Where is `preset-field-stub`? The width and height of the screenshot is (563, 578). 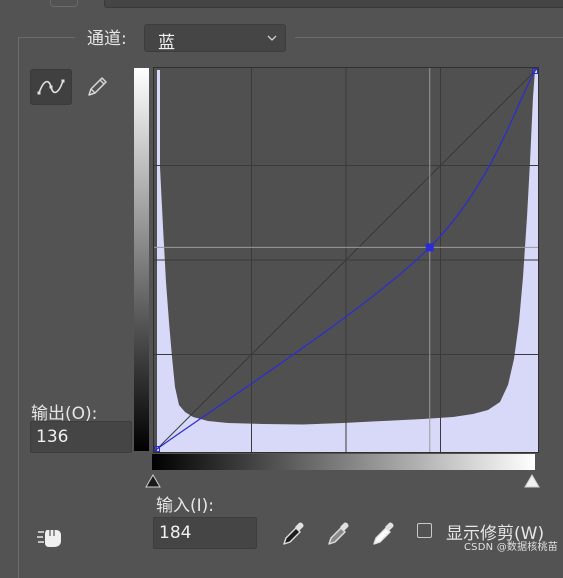
preset-field-stub is located at coordinates (333, 4).